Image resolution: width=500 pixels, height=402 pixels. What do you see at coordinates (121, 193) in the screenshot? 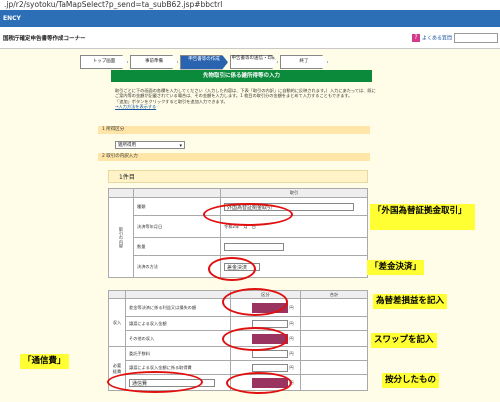
I see `corner` at bounding box center [121, 193].